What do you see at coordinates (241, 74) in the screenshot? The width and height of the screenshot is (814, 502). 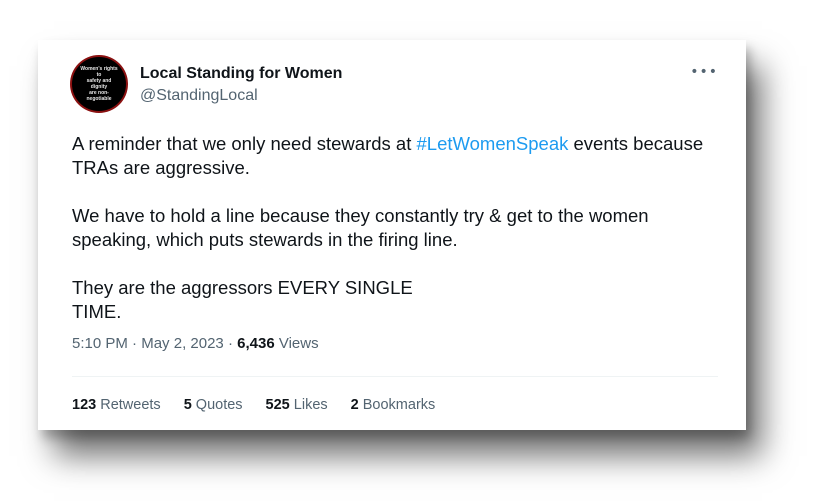 I see `display-name: Local Standing for Women` at bounding box center [241, 74].